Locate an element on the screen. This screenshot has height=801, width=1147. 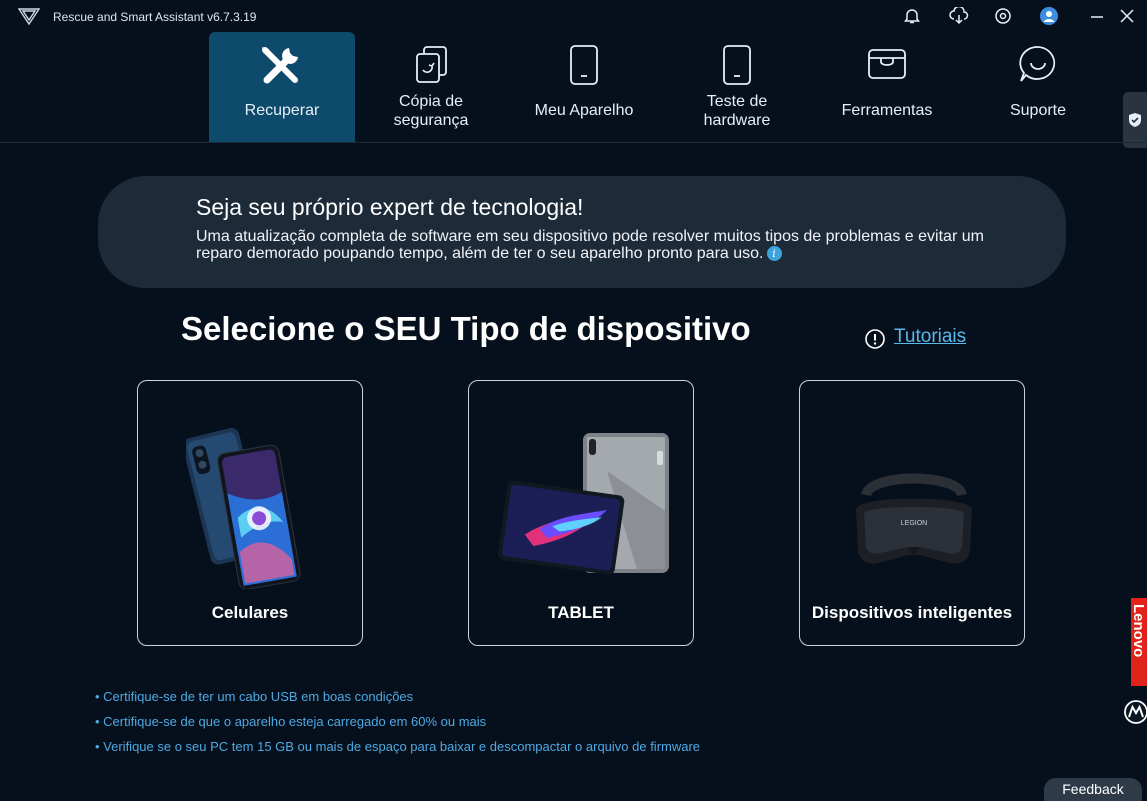
phone-test-icon is located at coordinates (737, 65).